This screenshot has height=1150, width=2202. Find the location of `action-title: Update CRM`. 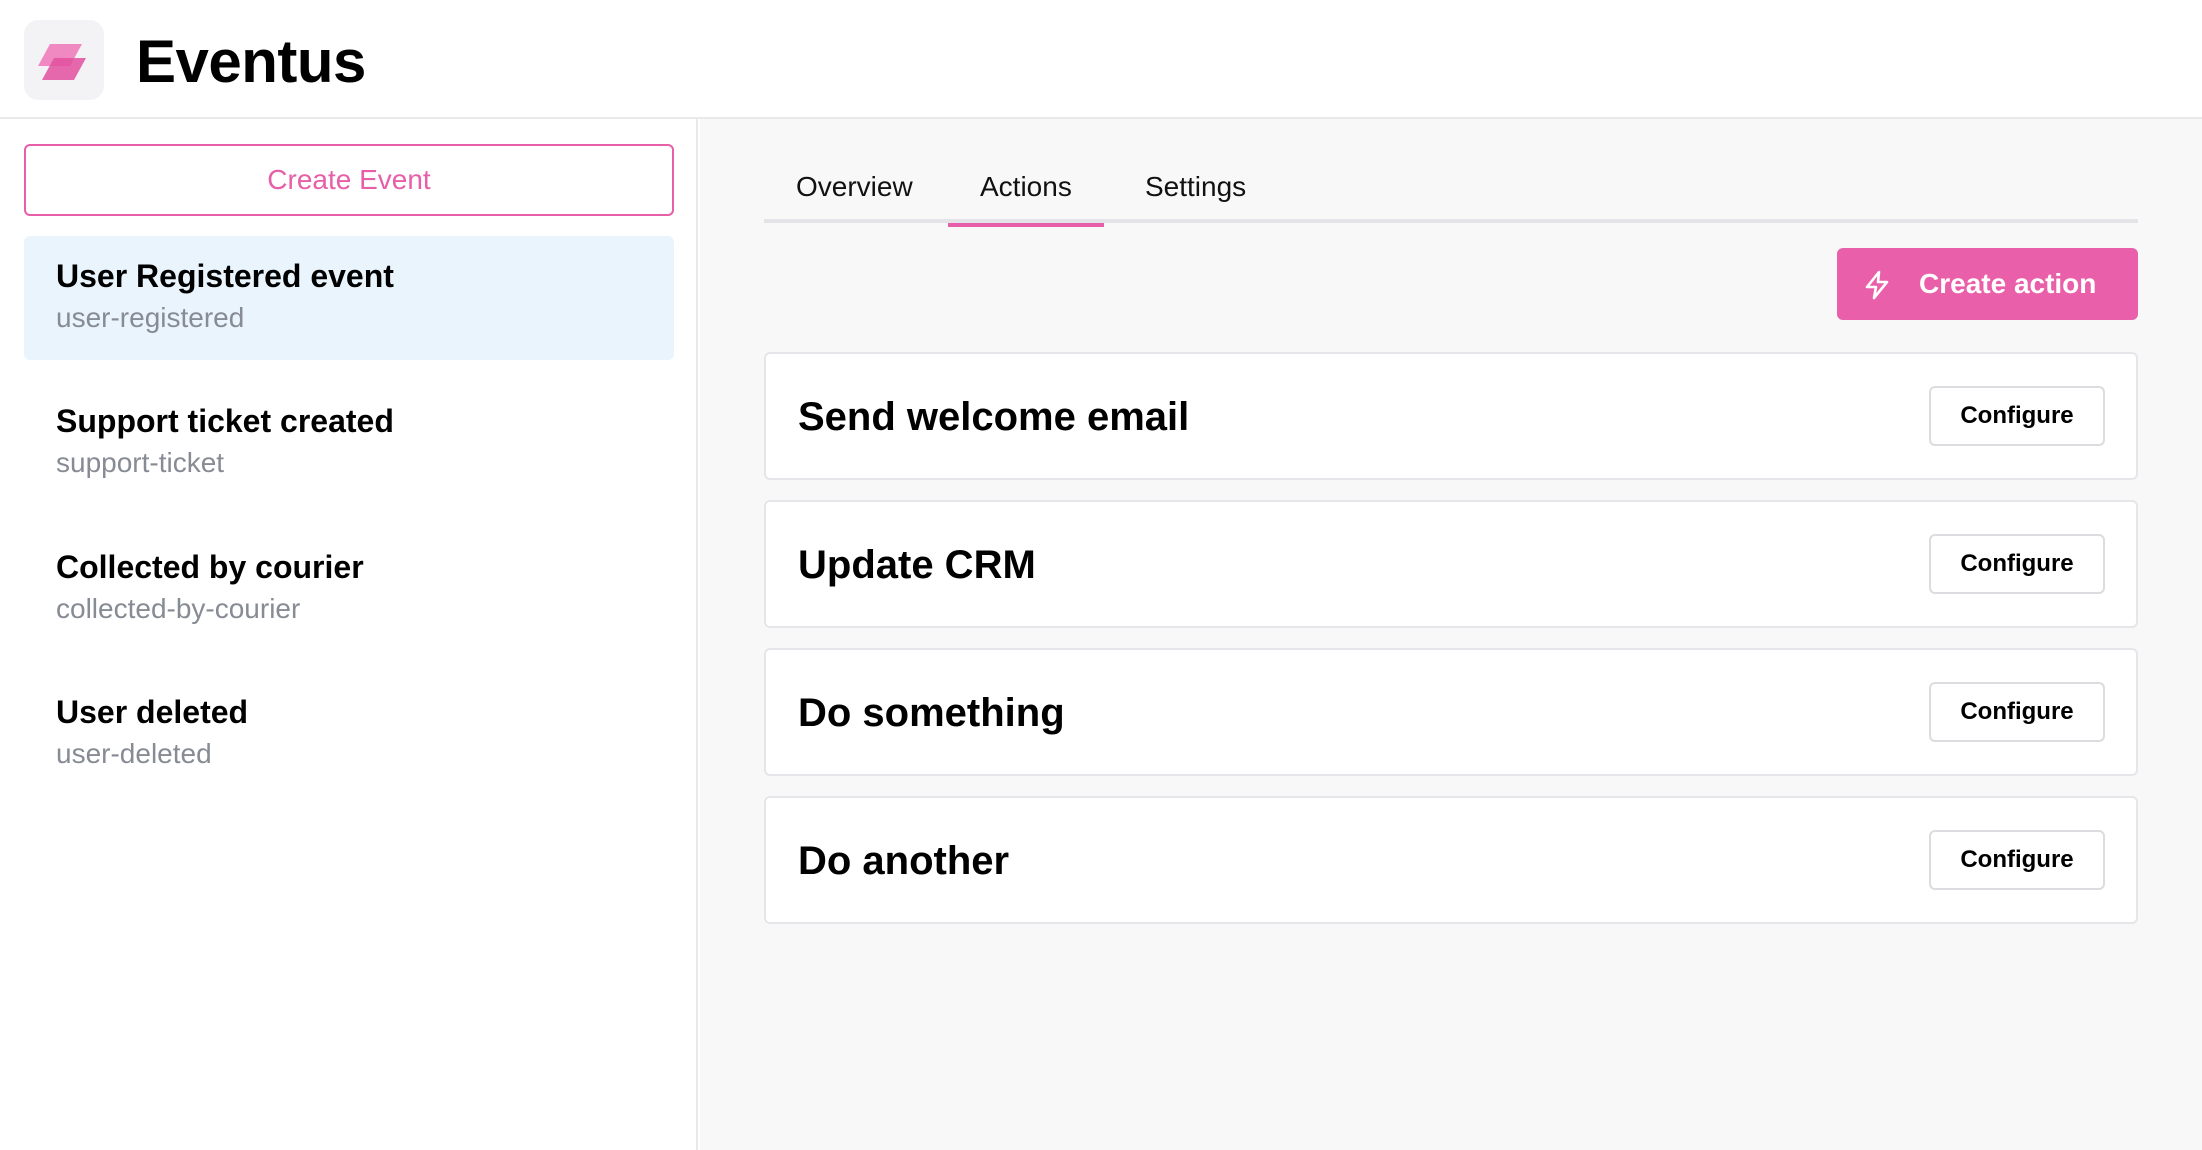

action-title: Update CRM is located at coordinates (917, 565).